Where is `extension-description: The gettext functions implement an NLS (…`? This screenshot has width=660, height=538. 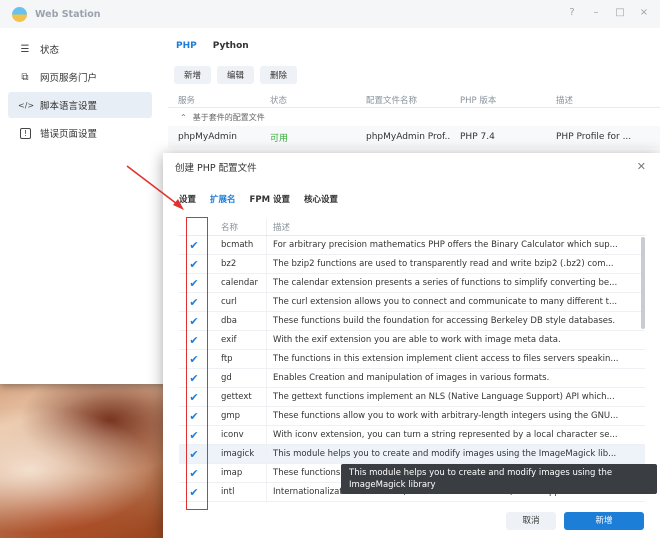
extension-description: The gettext functions implement an NLS (… is located at coordinates (444, 397).